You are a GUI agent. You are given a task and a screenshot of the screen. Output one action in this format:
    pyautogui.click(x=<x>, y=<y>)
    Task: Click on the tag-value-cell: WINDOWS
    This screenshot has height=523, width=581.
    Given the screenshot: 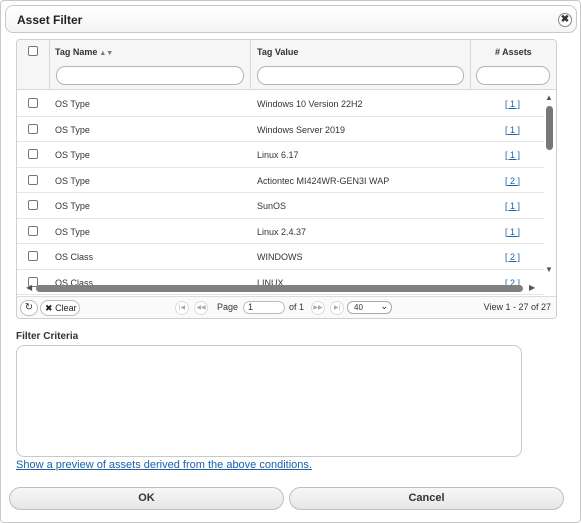 What is the action you would take?
    pyautogui.click(x=280, y=257)
    